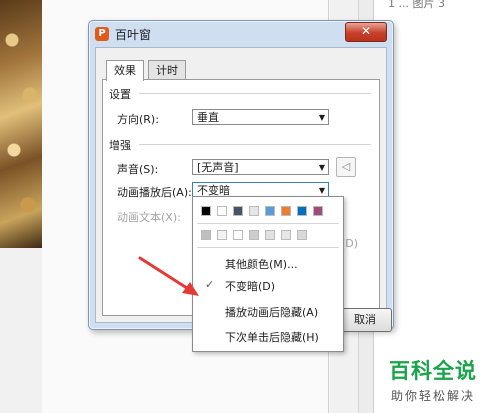  What do you see at coordinates (365, 320) in the screenshot?
I see `cancel-button: 取消` at bounding box center [365, 320].